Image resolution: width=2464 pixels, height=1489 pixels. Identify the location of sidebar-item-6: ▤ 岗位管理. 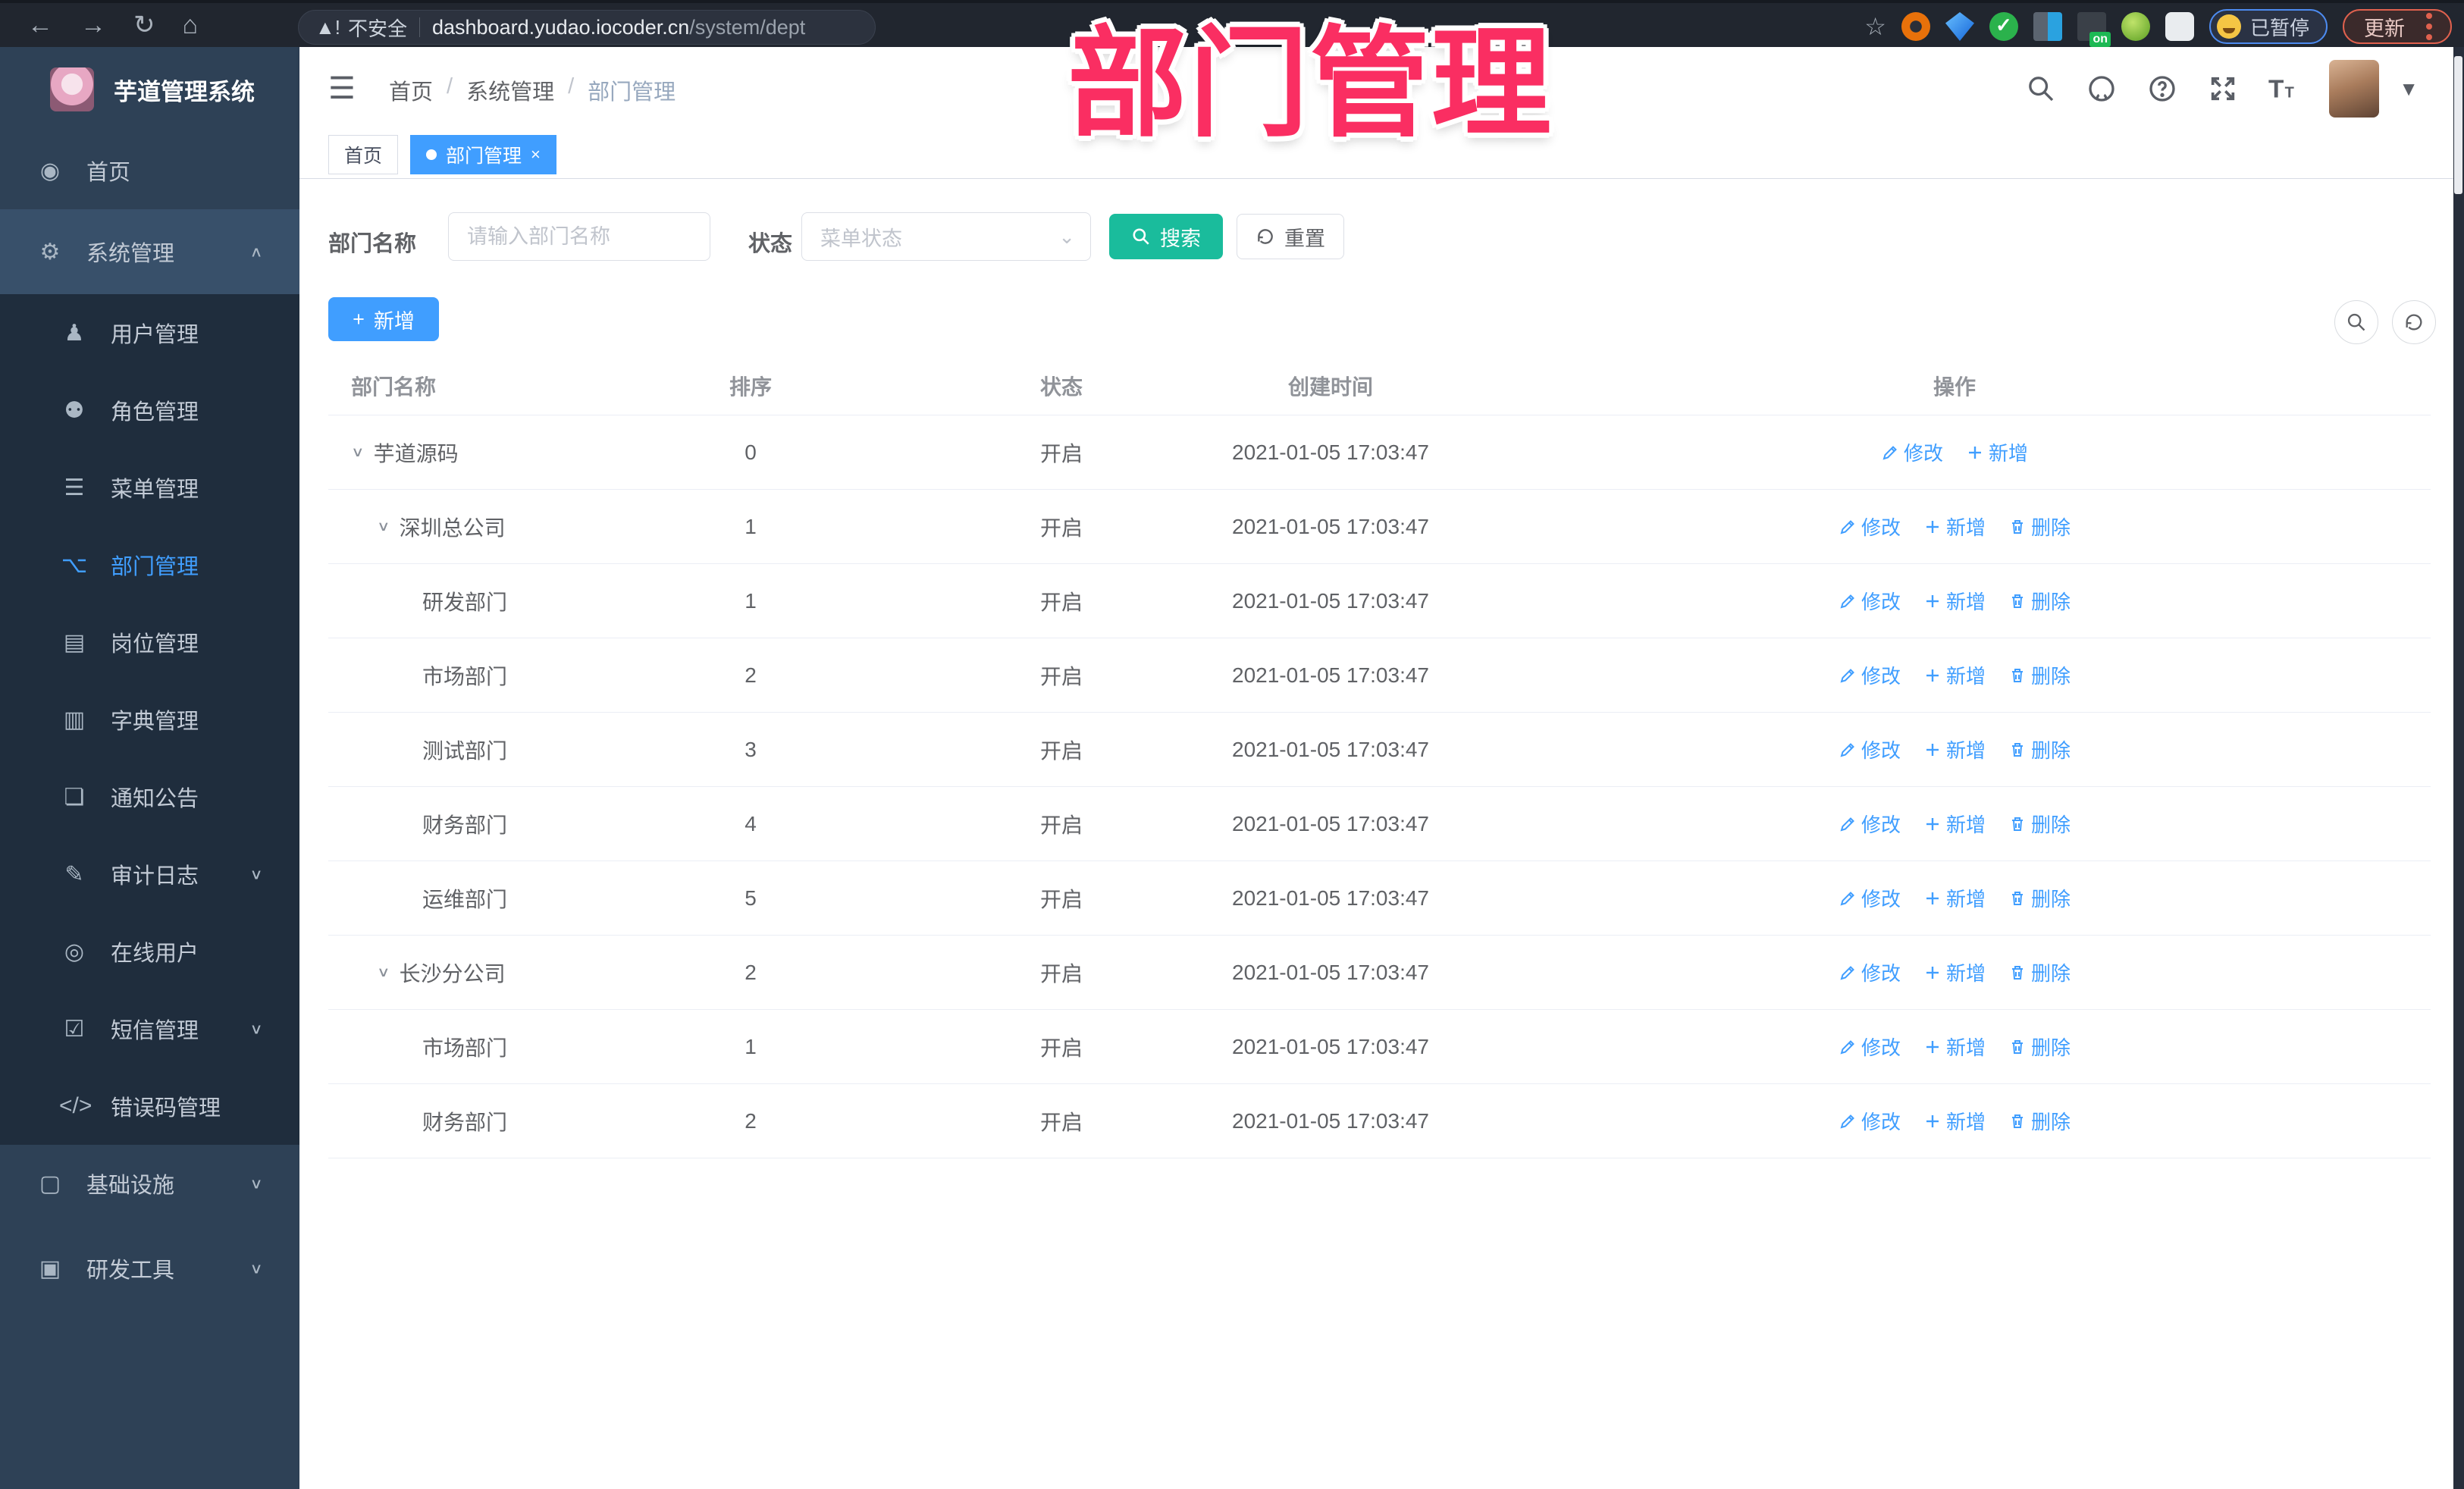
(150, 642).